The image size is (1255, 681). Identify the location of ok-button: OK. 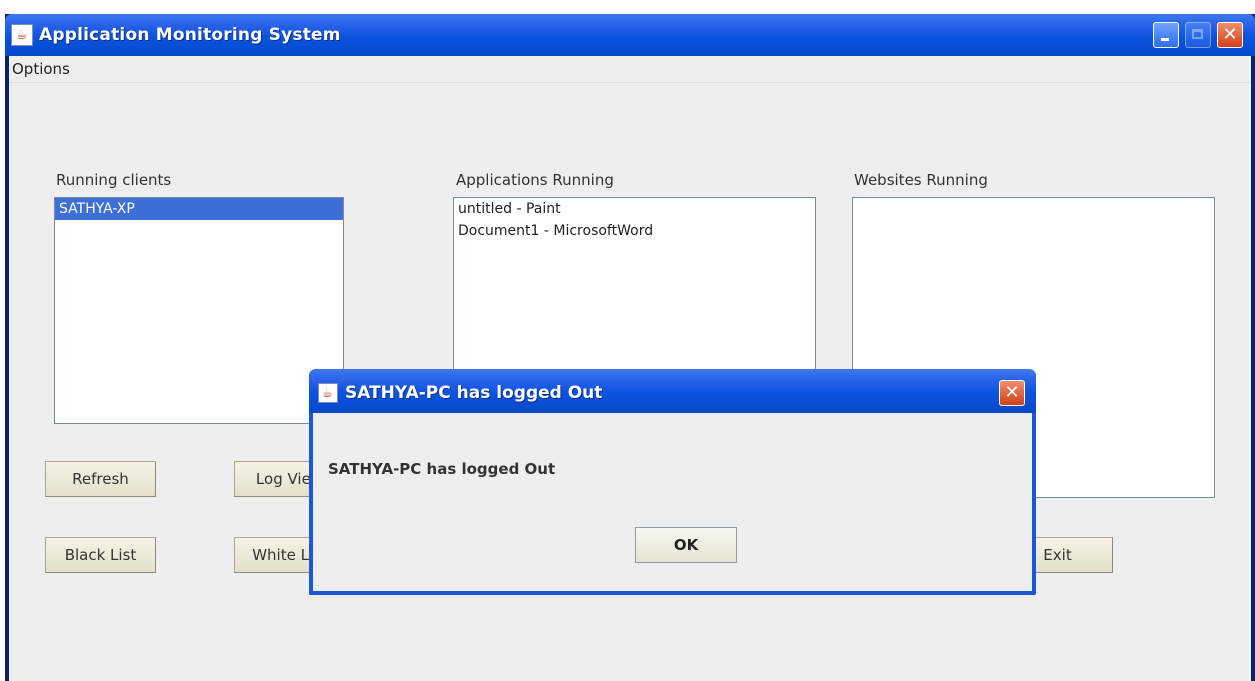
(686, 545).